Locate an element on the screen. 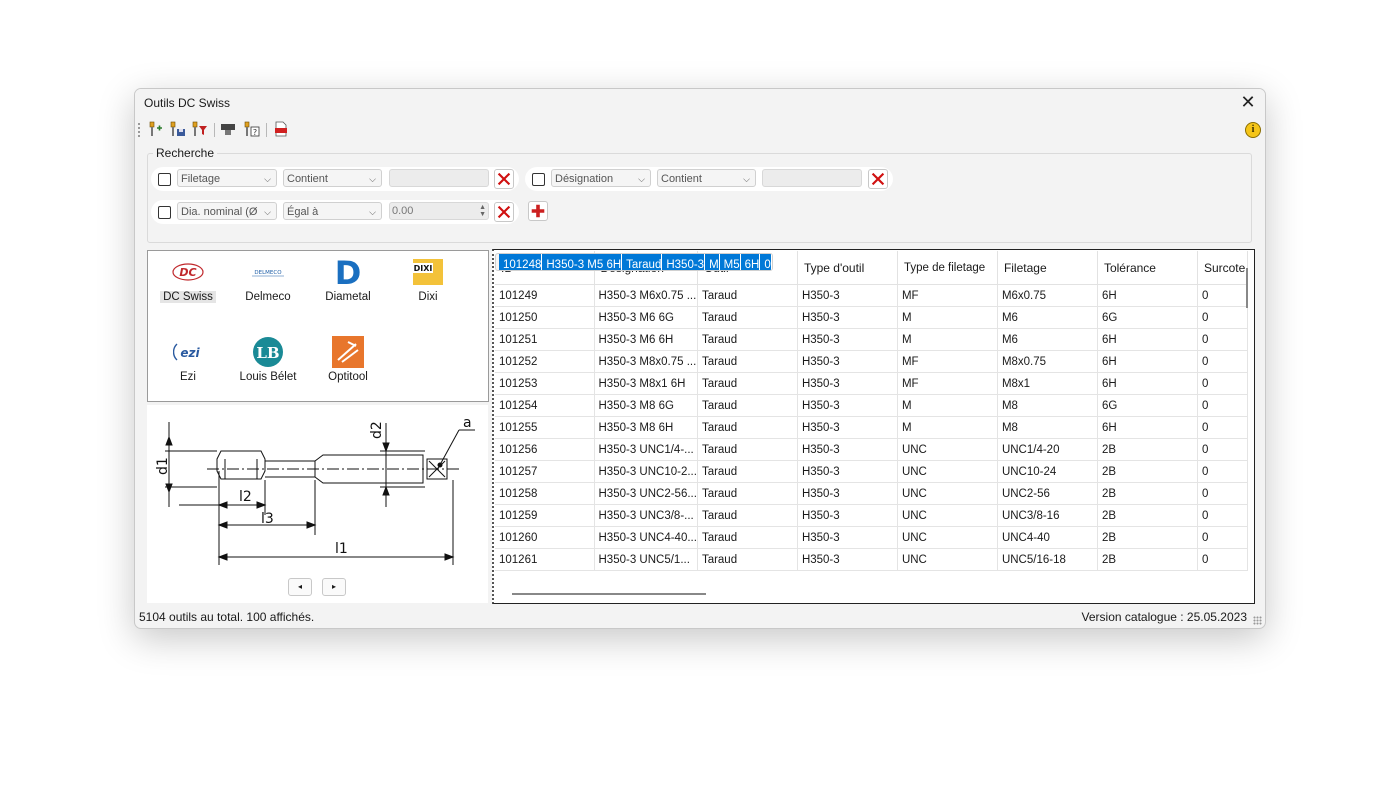  catalog-version: Version catalogue : 25.05.2023 is located at coordinates (1164, 617).